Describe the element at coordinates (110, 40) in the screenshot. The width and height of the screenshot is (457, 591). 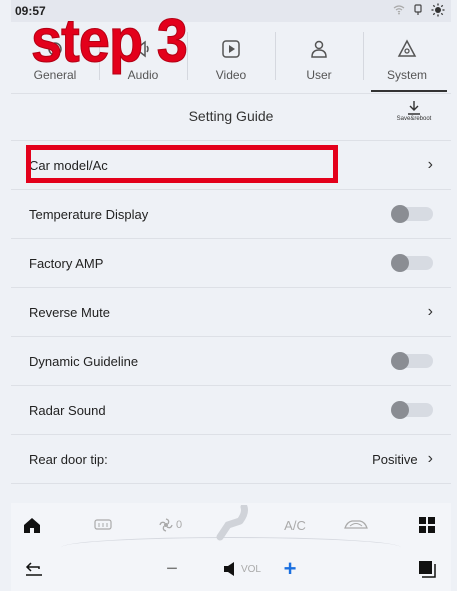
I see `step-overlay-label: step 3` at that location.